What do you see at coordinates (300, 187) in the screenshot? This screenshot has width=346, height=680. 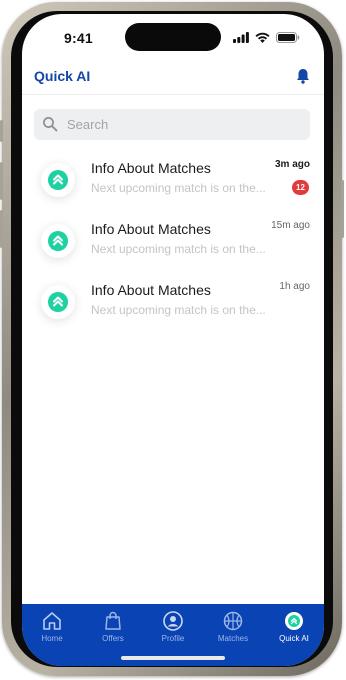 I see `unread-badge: 12` at bounding box center [300, 187].